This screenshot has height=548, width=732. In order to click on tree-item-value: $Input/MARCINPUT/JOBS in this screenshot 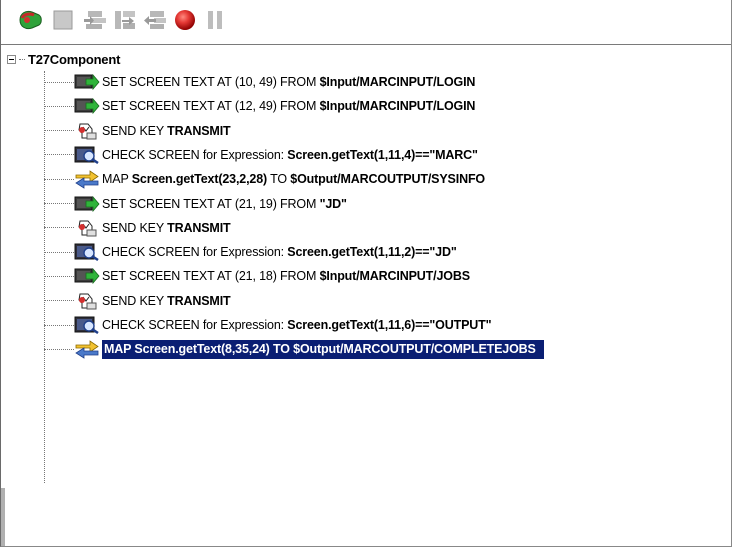, I will do `click(394, 276)`.